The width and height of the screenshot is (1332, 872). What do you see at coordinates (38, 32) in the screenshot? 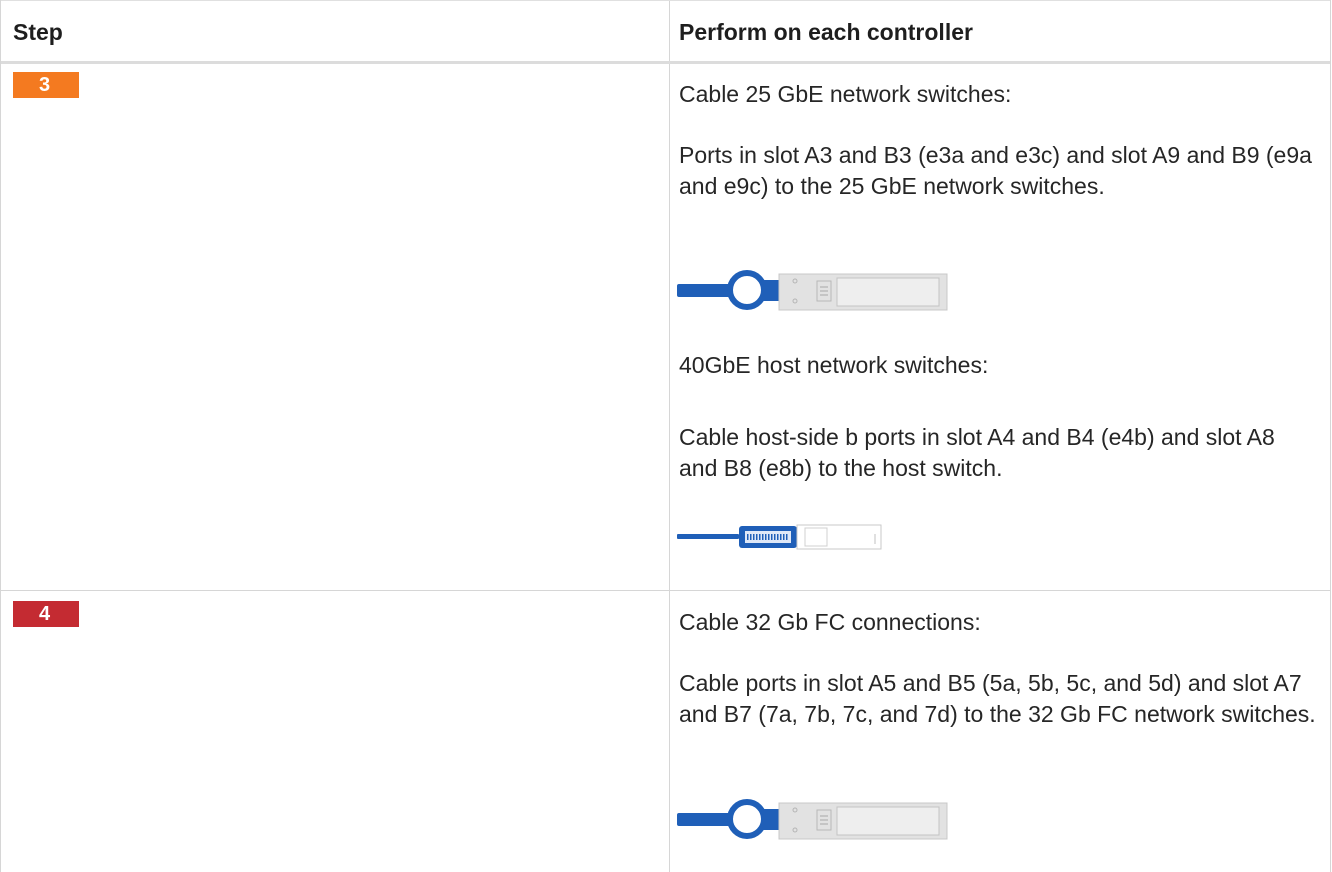
I see `header-step: Step` at bounding box center [38, 32].